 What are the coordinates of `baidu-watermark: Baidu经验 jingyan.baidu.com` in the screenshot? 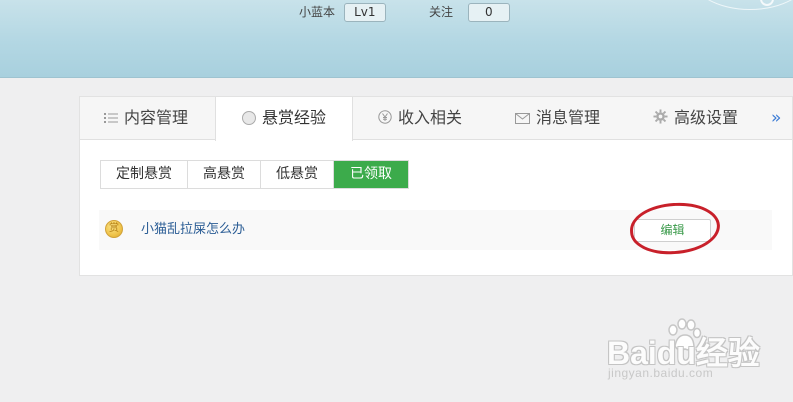 It's located at (693, 351).